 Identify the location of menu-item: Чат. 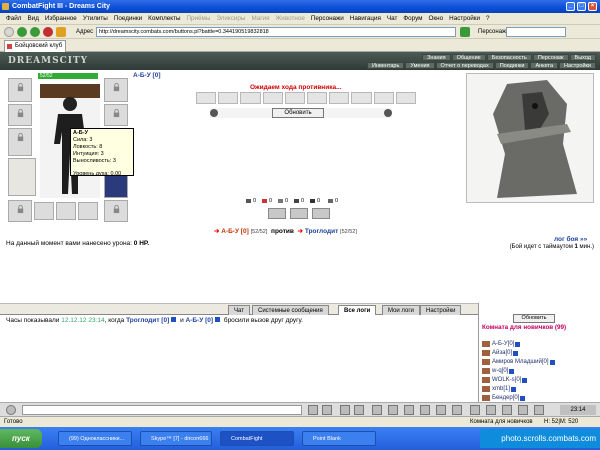
(392, 18).